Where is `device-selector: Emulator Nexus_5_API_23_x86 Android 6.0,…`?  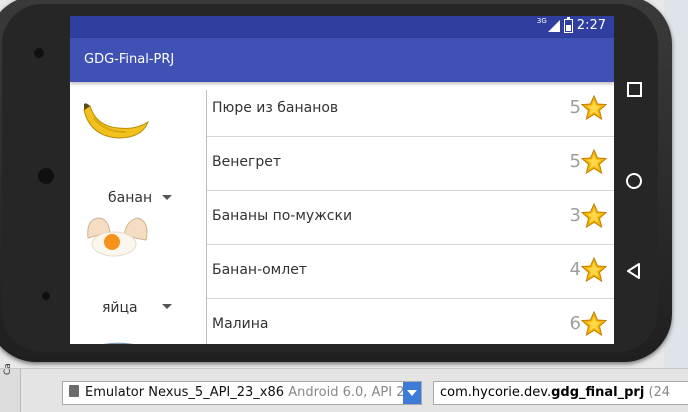 device-selector: Emulator Nexus_5_API_23_x86 Android 6.0,… is located at coordinates (242, 393).